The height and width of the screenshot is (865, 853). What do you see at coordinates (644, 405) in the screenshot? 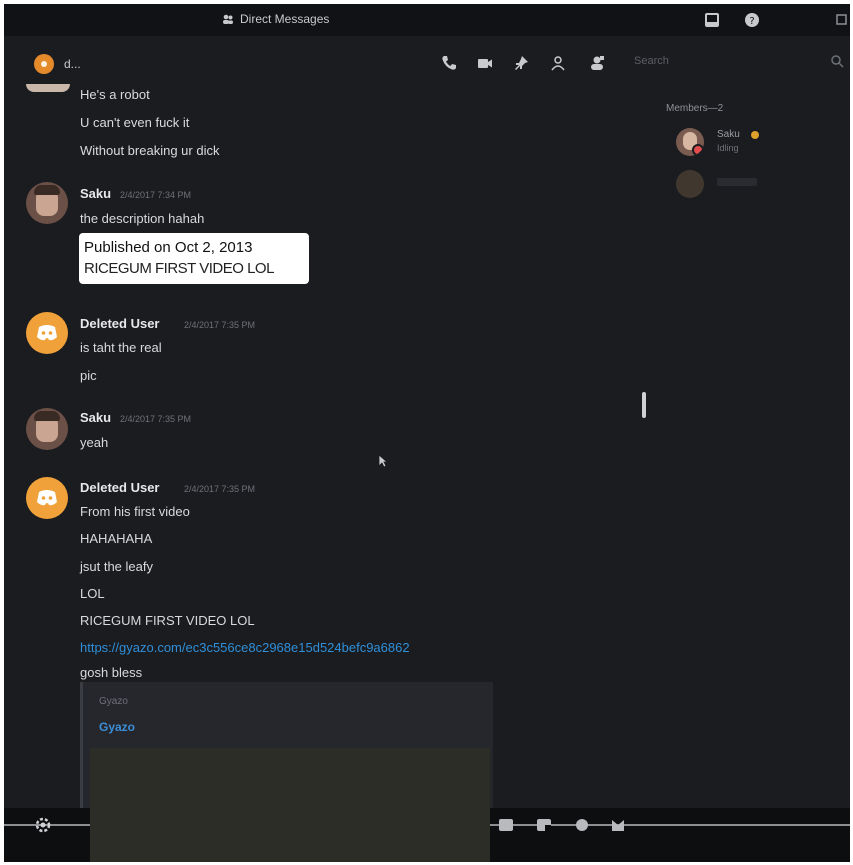
I see `scrollbar-thumb` at bounding box center [644, 405].